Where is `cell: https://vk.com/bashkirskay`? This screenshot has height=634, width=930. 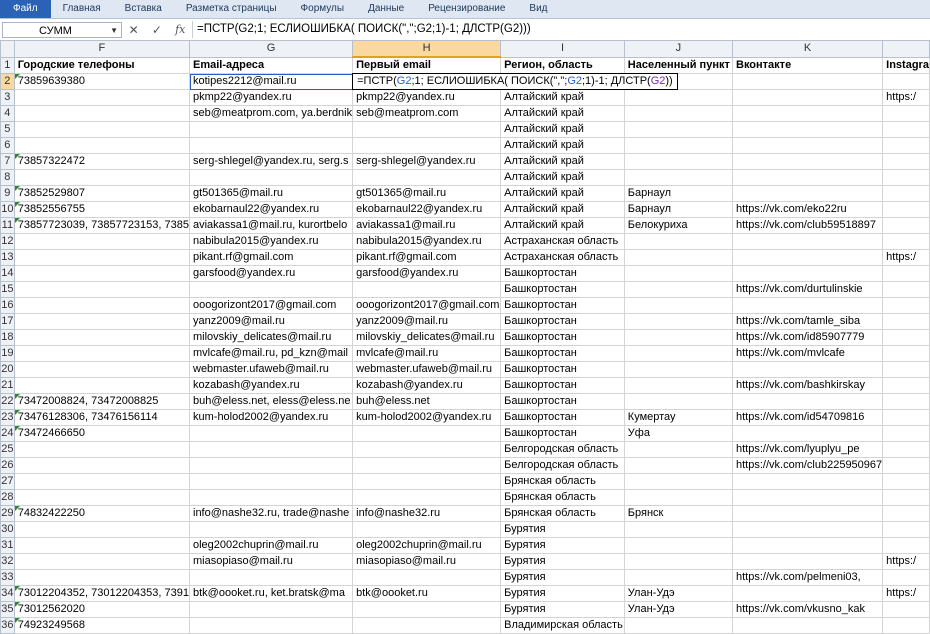 cell: https://vk.com/bashkirskay is located at coordinates (807, 385).